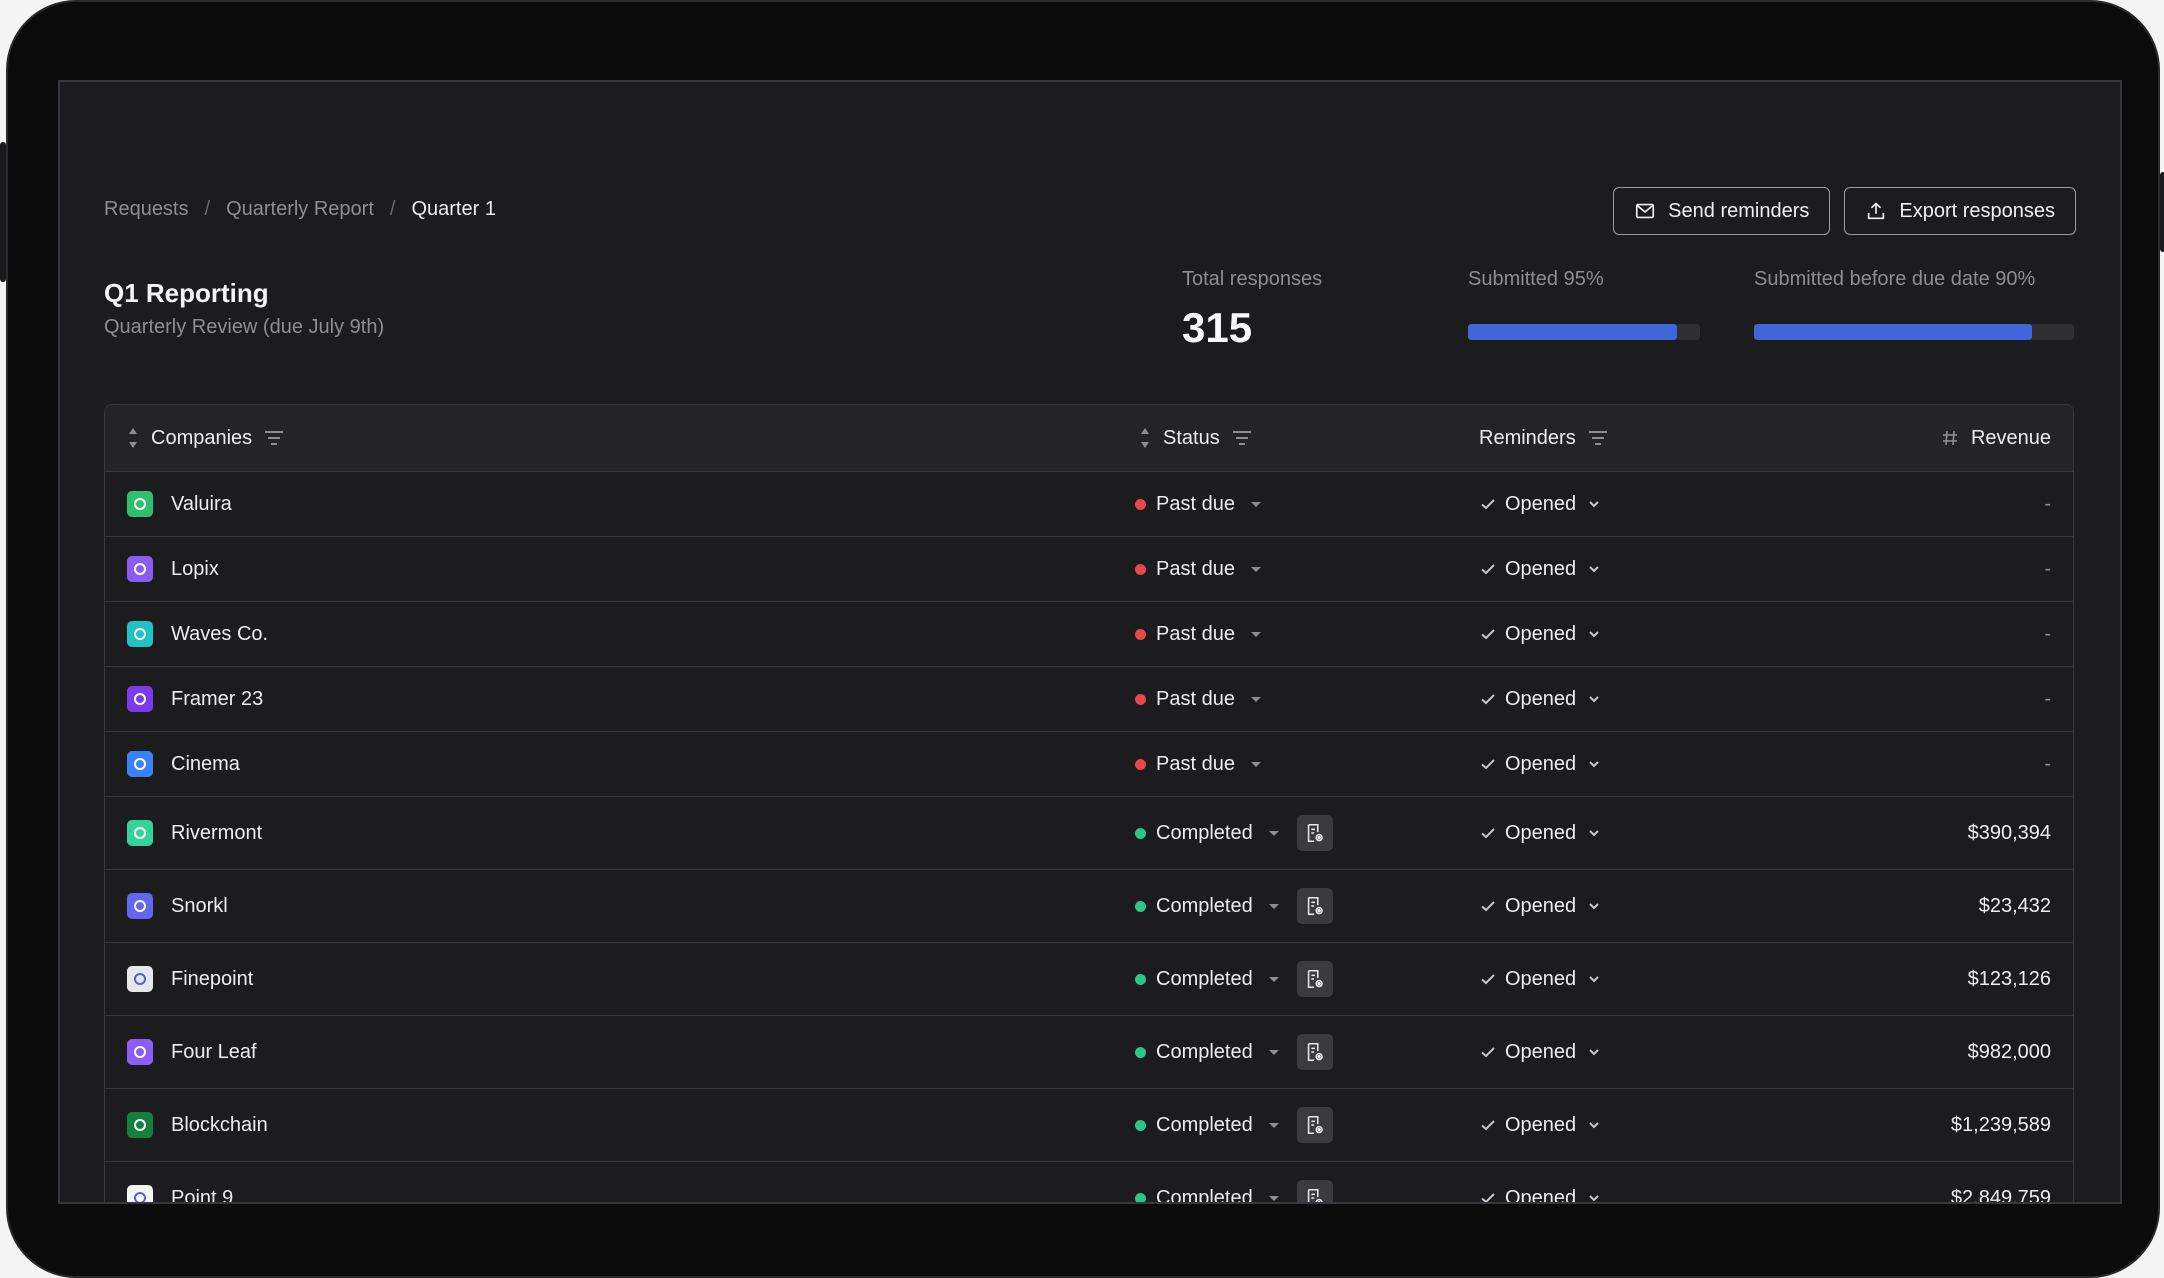 Image resolution: width=2164 pixels, height=1278 pixels. Describe the element at coordinates (199, 906) in the screenshot. I see `company-name: Snorkl` at that location.